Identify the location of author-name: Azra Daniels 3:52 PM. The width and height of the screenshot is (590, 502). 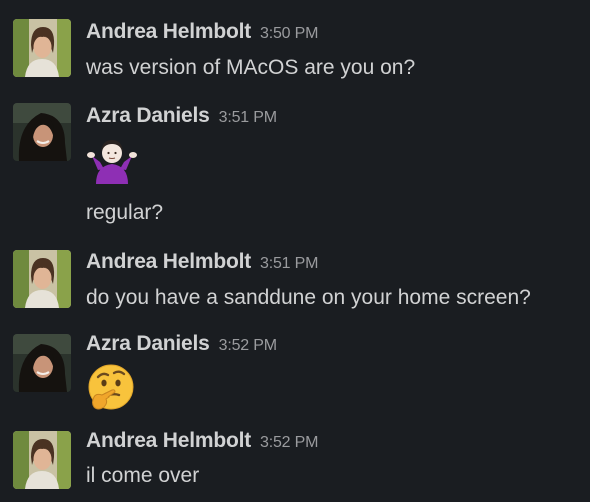
(181, 344).